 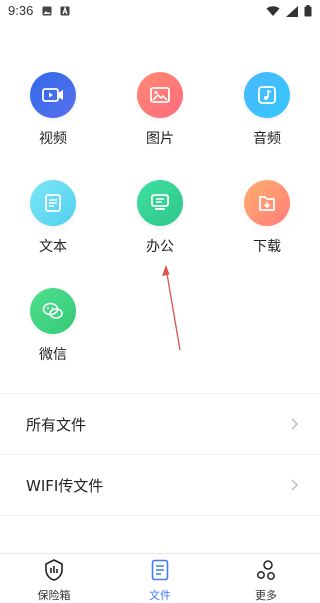 I want to click on category-audio: 音频, so click(x=267, y=110).